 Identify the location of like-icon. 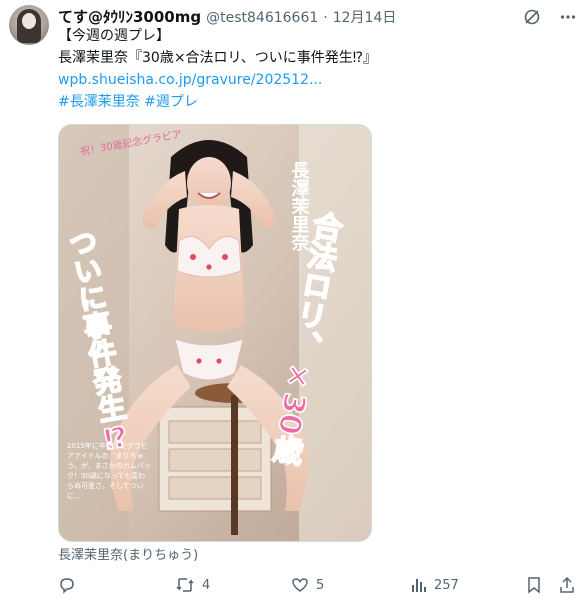
(300, 585).